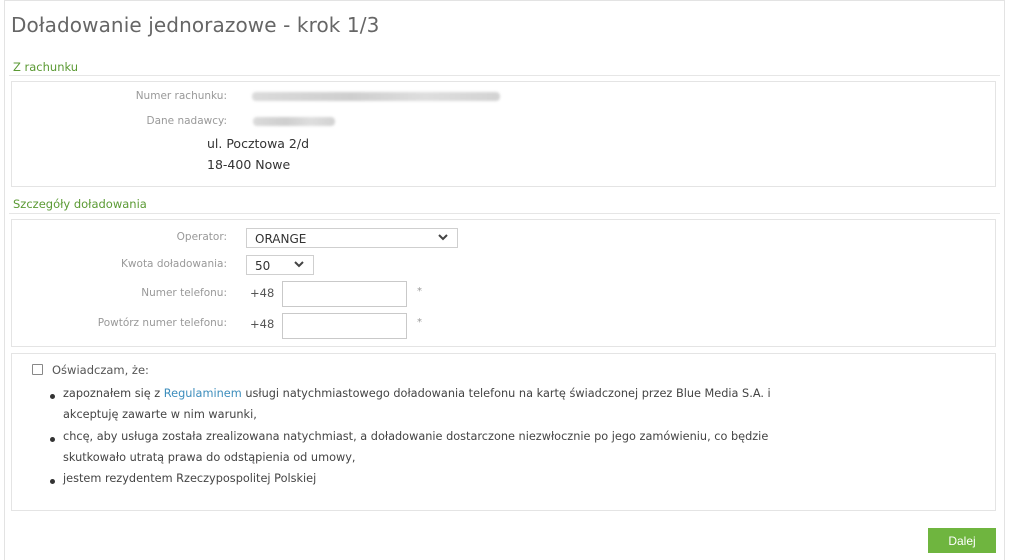 The width and height of the screenshot is (1009, 560). I want to click on details-section-label: Szczegóły doładowania, so click(80, 204).